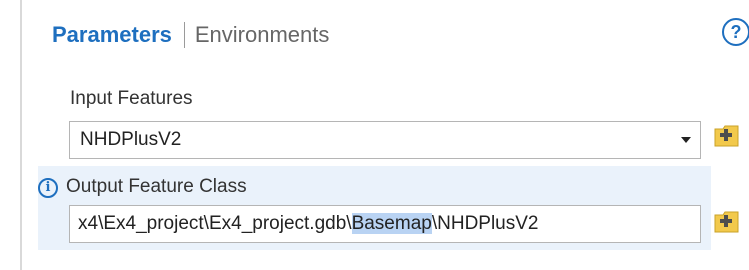 Image resolution: width=749 pixels, height=270 pixels. What do you see at coordinates (156, 186) in the screenshot?
I see `output-feature-class-label: Output Feature Class` at bounding box center [156, 186].